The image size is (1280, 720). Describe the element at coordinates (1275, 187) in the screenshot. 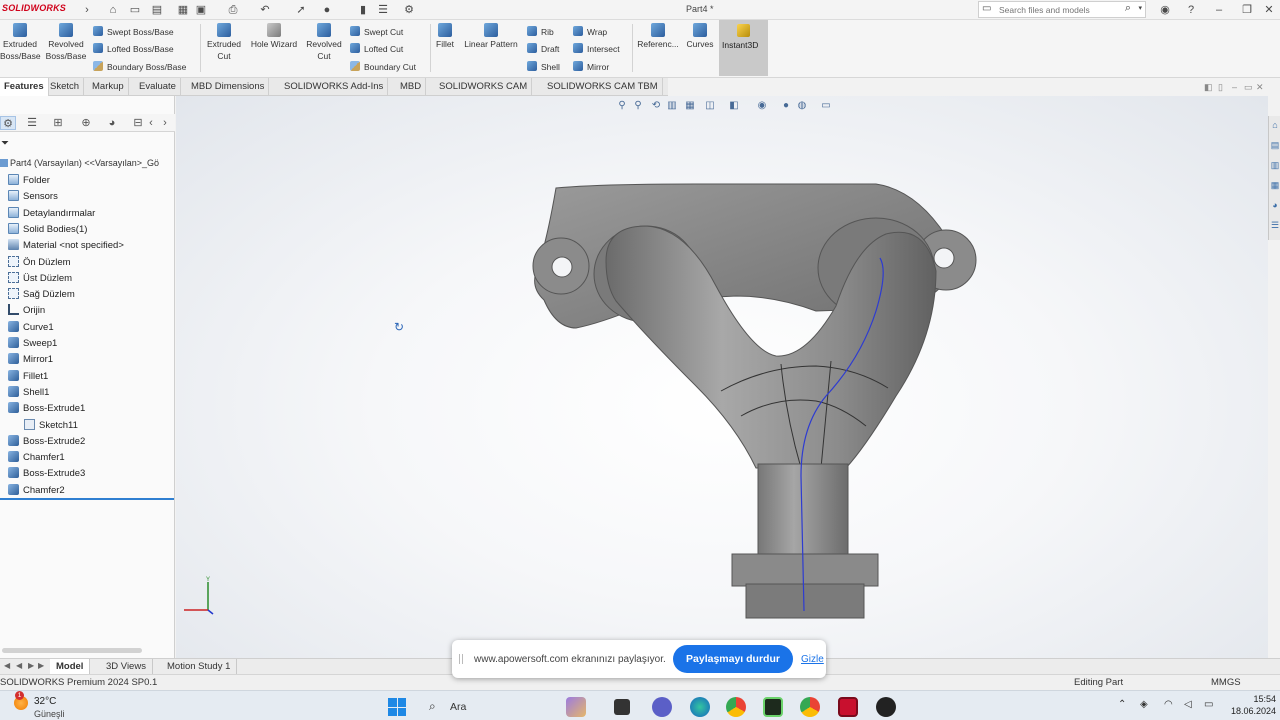

I see `view-palette-icon: ▦` at that location.